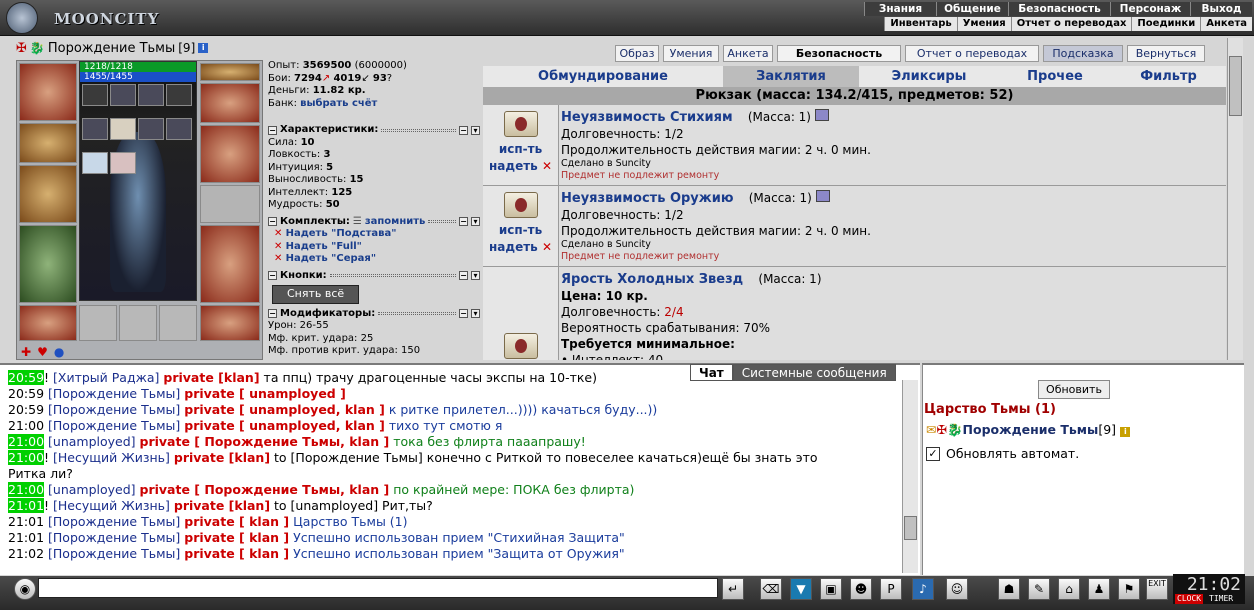 Image resolution: width=1254 pixels, height=610 pixels. What do you see at coordinates (1166, 53) in the screenshot?
I see `tab-back: Вернуться` at bounding box center [1166, 53].